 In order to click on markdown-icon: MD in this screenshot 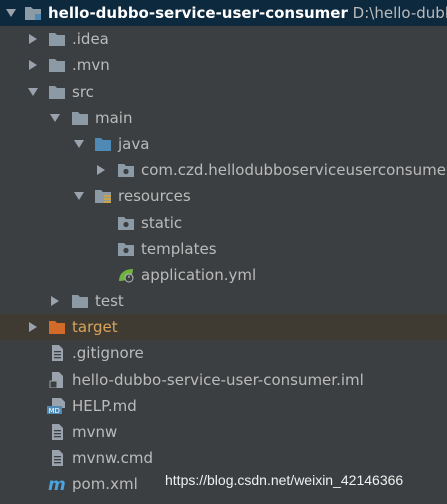, I will do `click(57, 405)`.